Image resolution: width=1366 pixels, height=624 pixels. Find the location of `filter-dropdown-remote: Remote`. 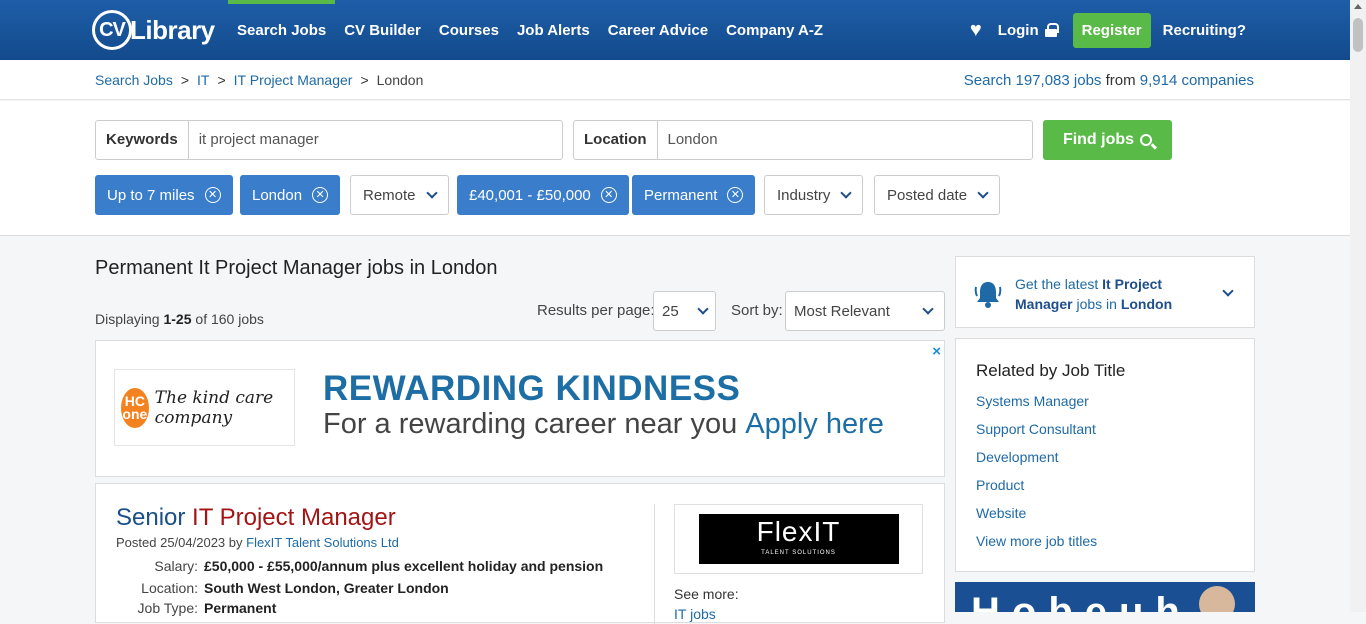

filter-dropdown-remote: Remote is located at coordinates (399, 195).